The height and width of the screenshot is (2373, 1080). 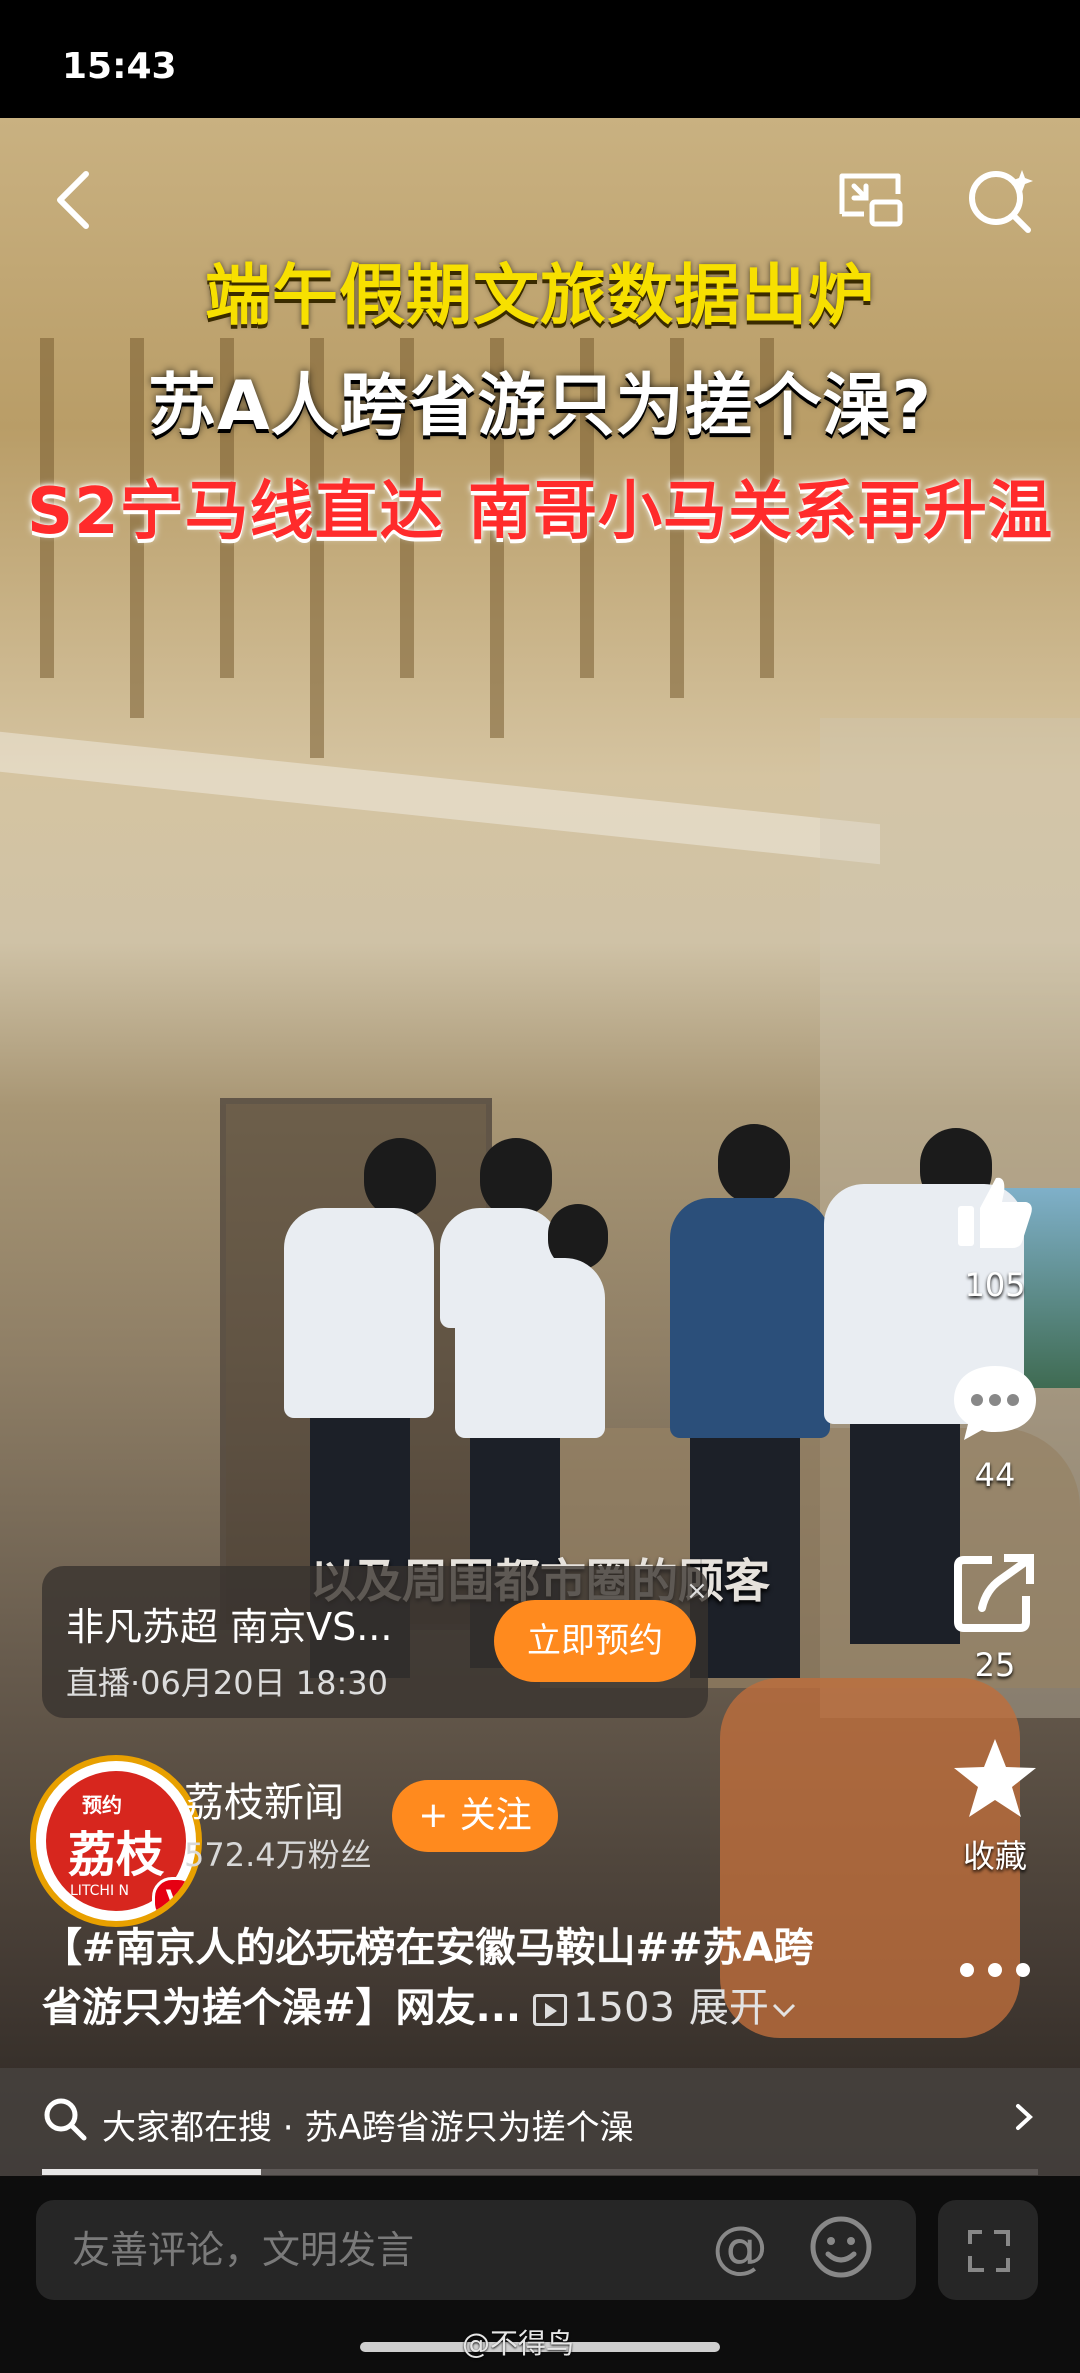 What do you see at coordinates (995, 1285) in the screenshot?
I see `like-count: 105` at bounding box center [995, 1285].